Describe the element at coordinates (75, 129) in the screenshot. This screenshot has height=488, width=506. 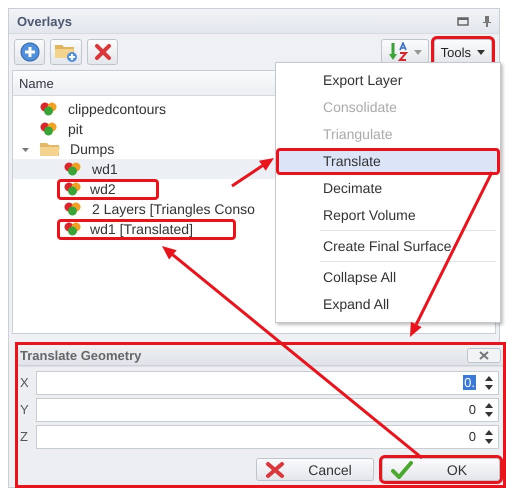
I see `tree-item: pit` at that location.